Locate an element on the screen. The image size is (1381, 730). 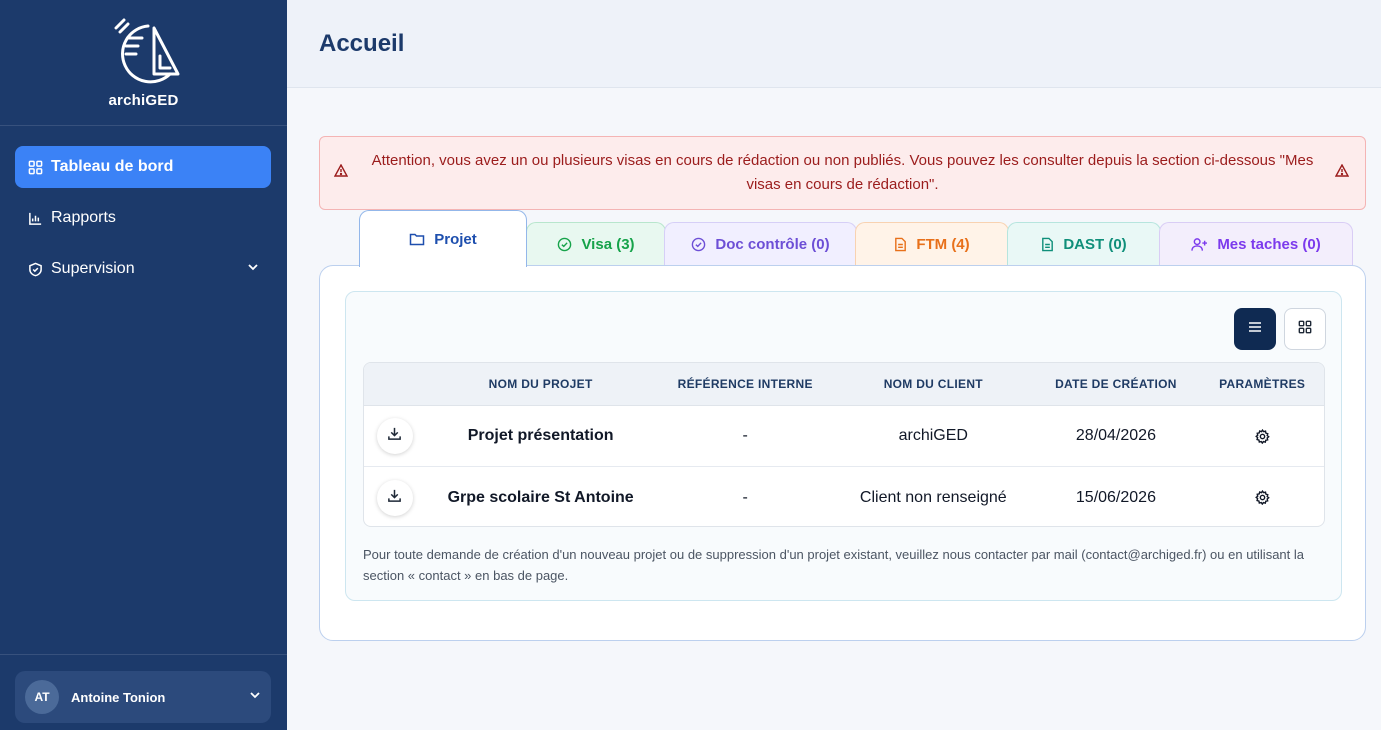
grid-view-button is located at coordinates (1305, 329).